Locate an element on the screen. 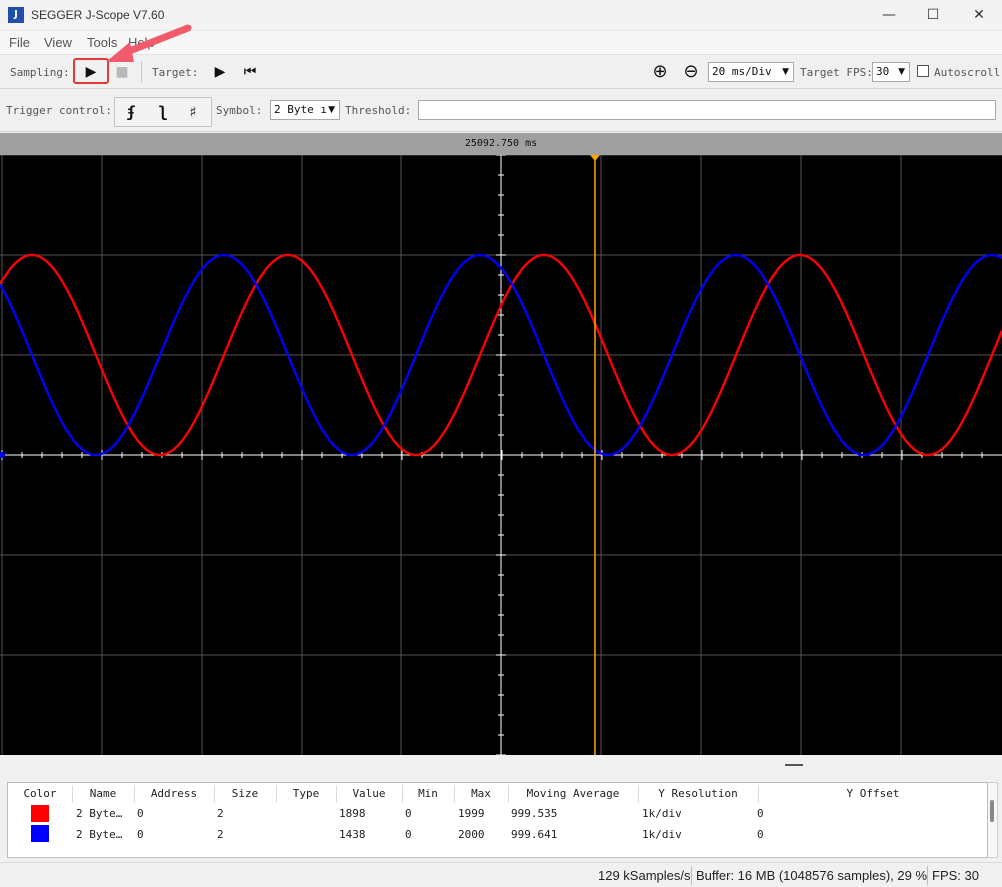 The width and height of the screenshot is (1002, 887). close-button: ✕ is located at coordinates (979, 15).